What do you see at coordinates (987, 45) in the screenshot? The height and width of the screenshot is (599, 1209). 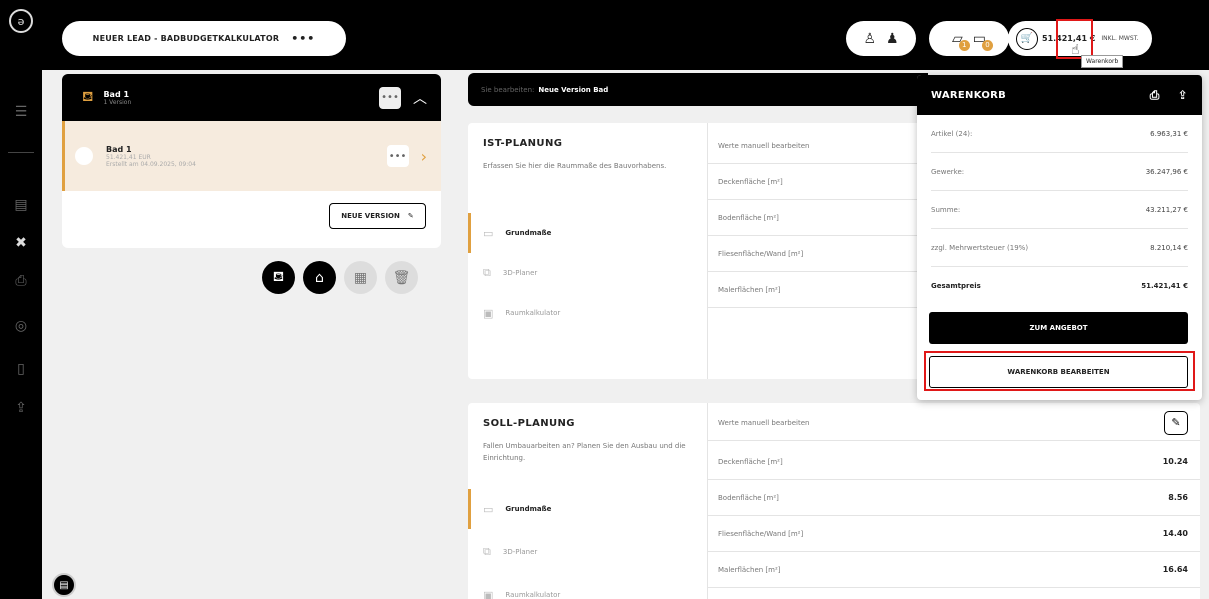 I see `folder-badge: 0` at bounding box center [987, 45].